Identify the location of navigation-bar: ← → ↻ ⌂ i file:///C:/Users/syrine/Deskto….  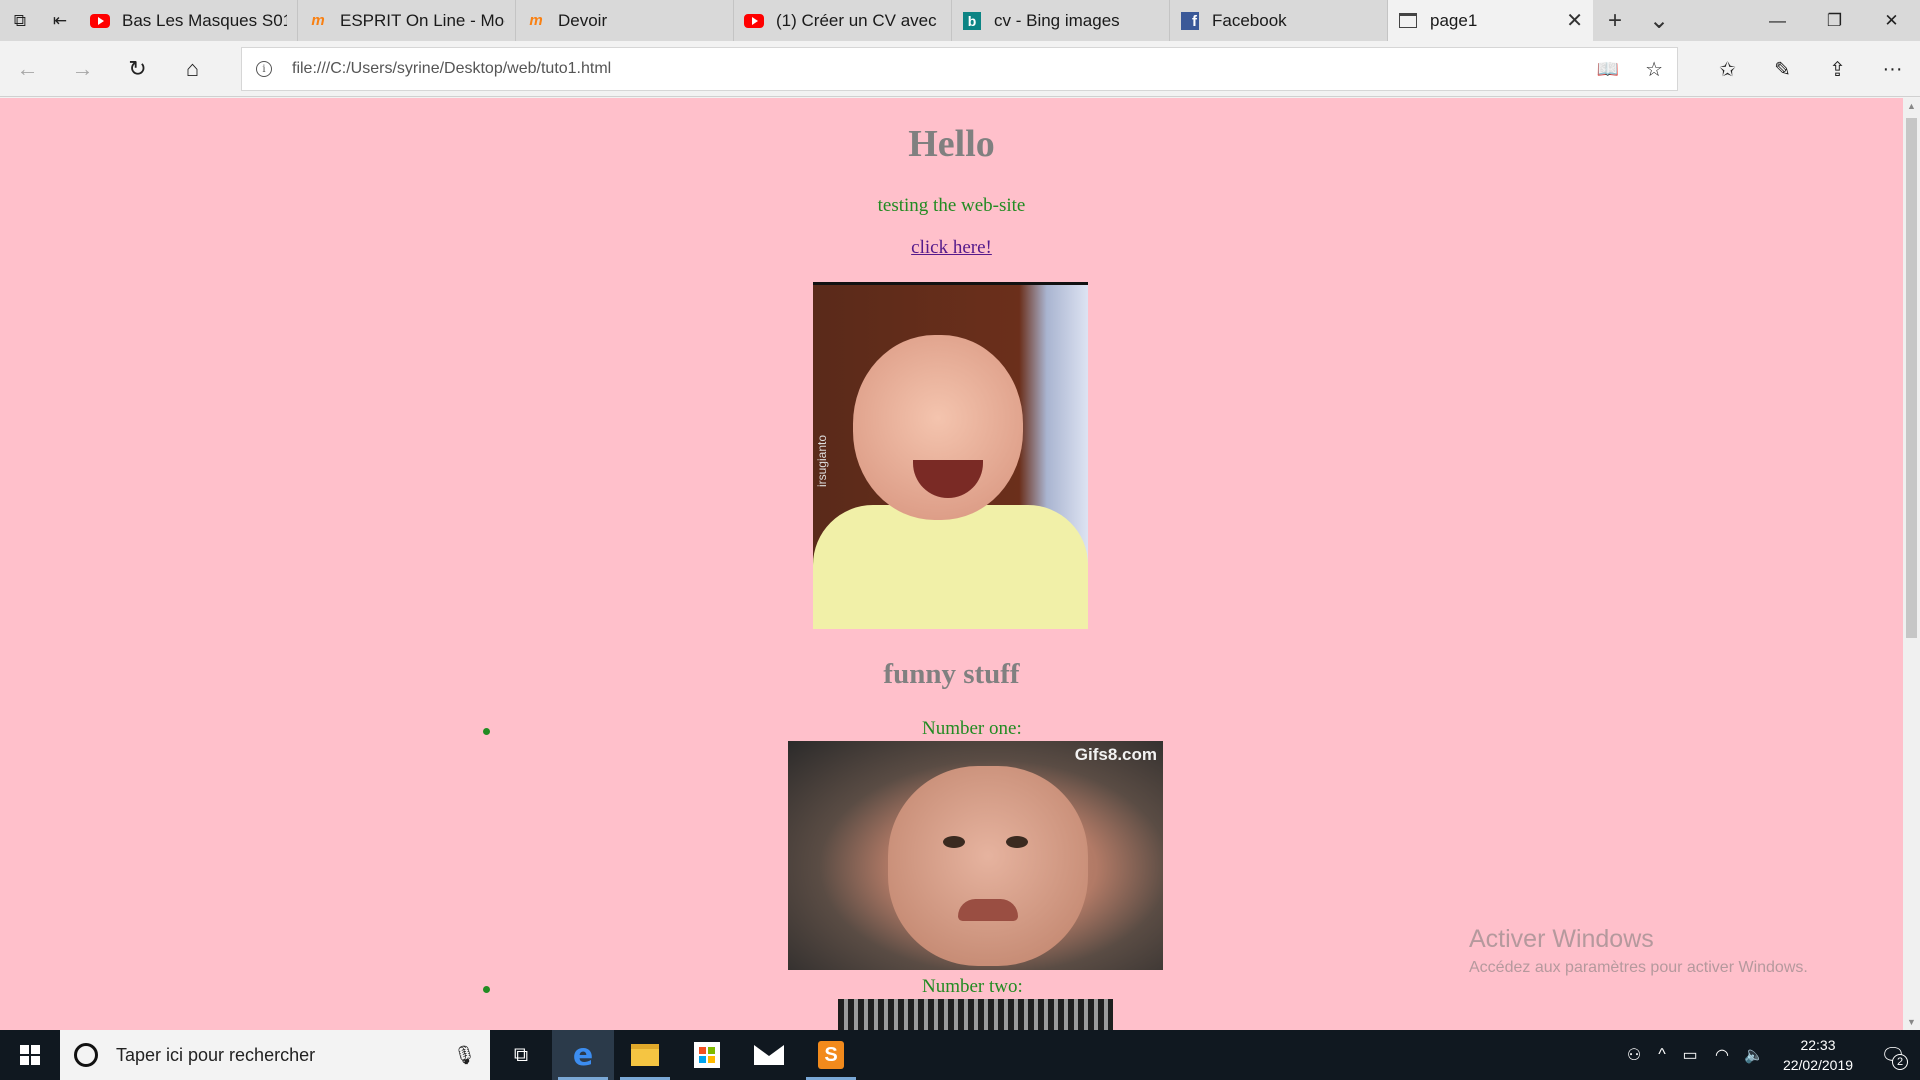
(960, 69).